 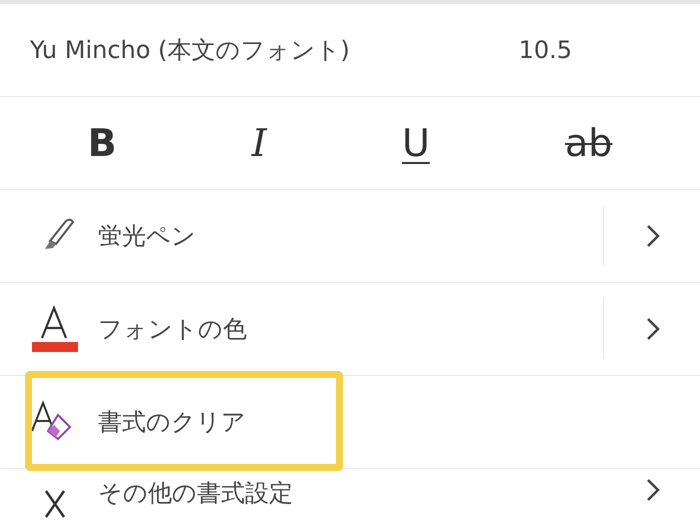 What do you see at coordinates (172, 422) in the screenshot?
I see `menu-item-label: 書式のクリア` at bounding box center [172, 422].